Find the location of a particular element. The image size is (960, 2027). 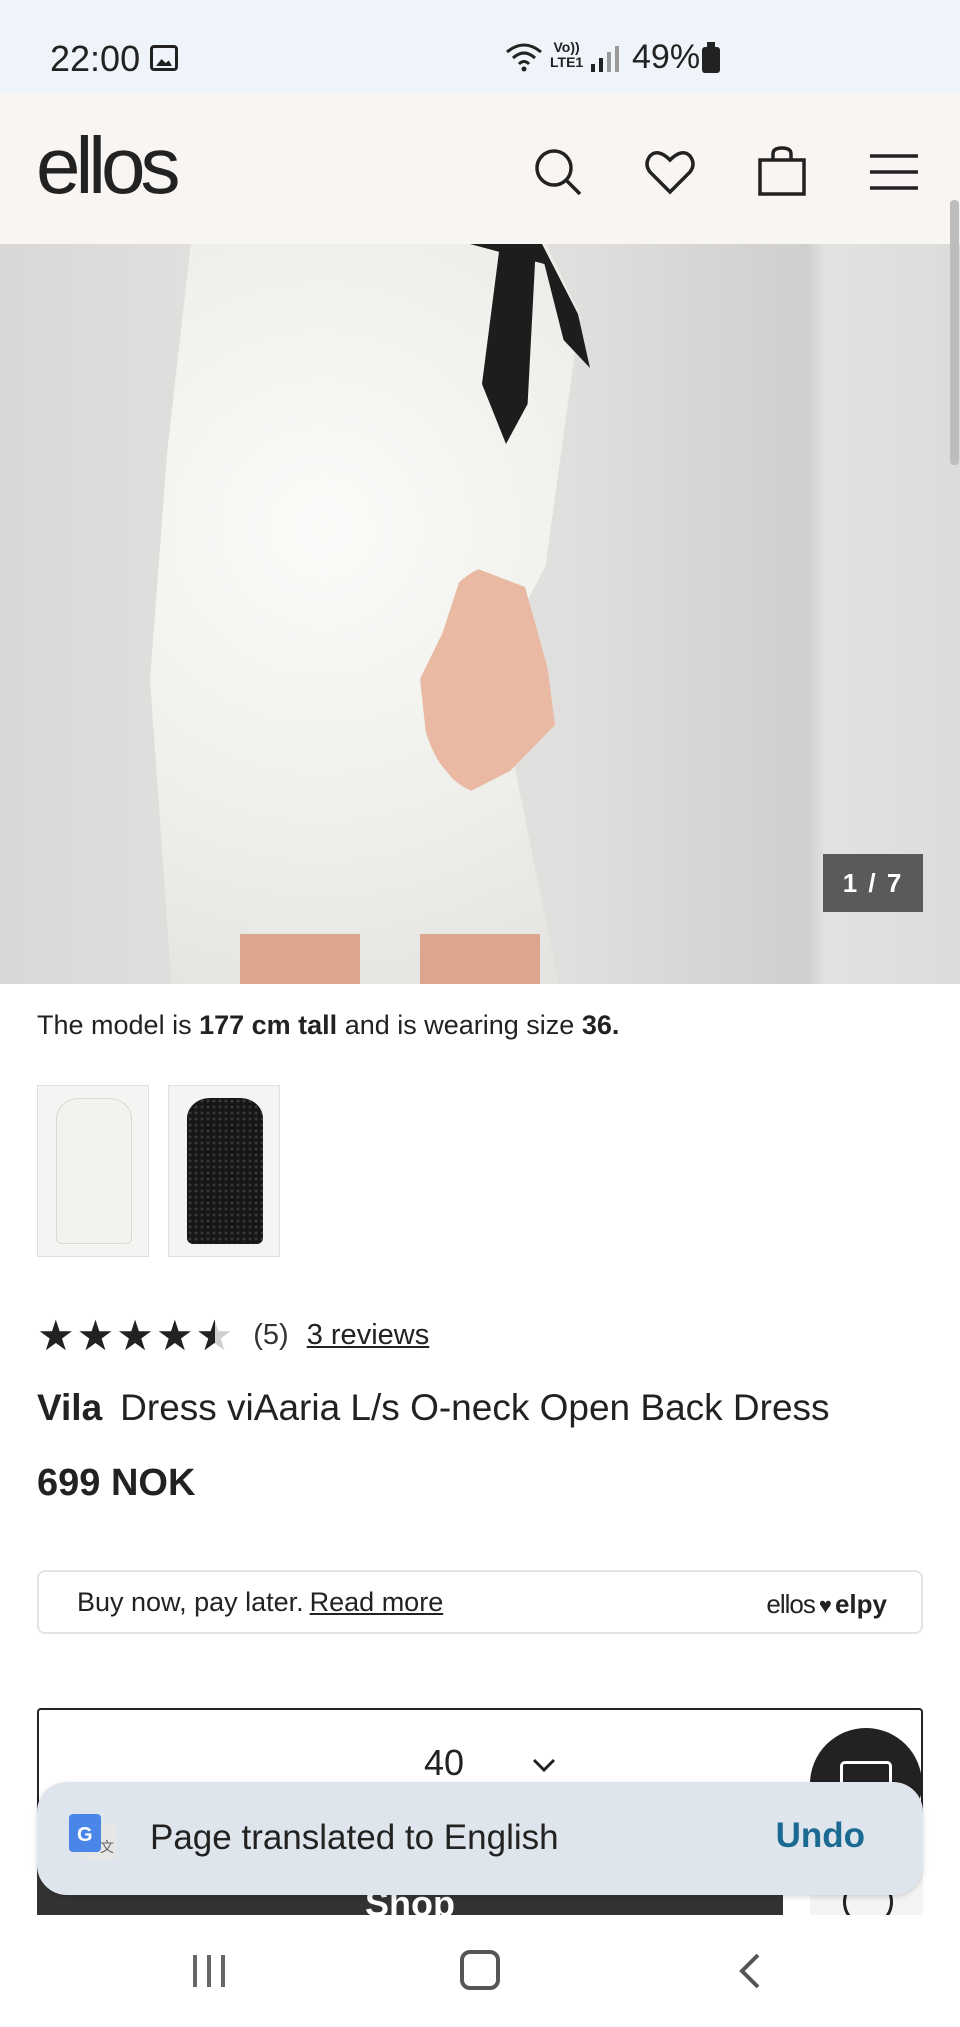

model-size: 36. is located at coordinates (600, 1025).